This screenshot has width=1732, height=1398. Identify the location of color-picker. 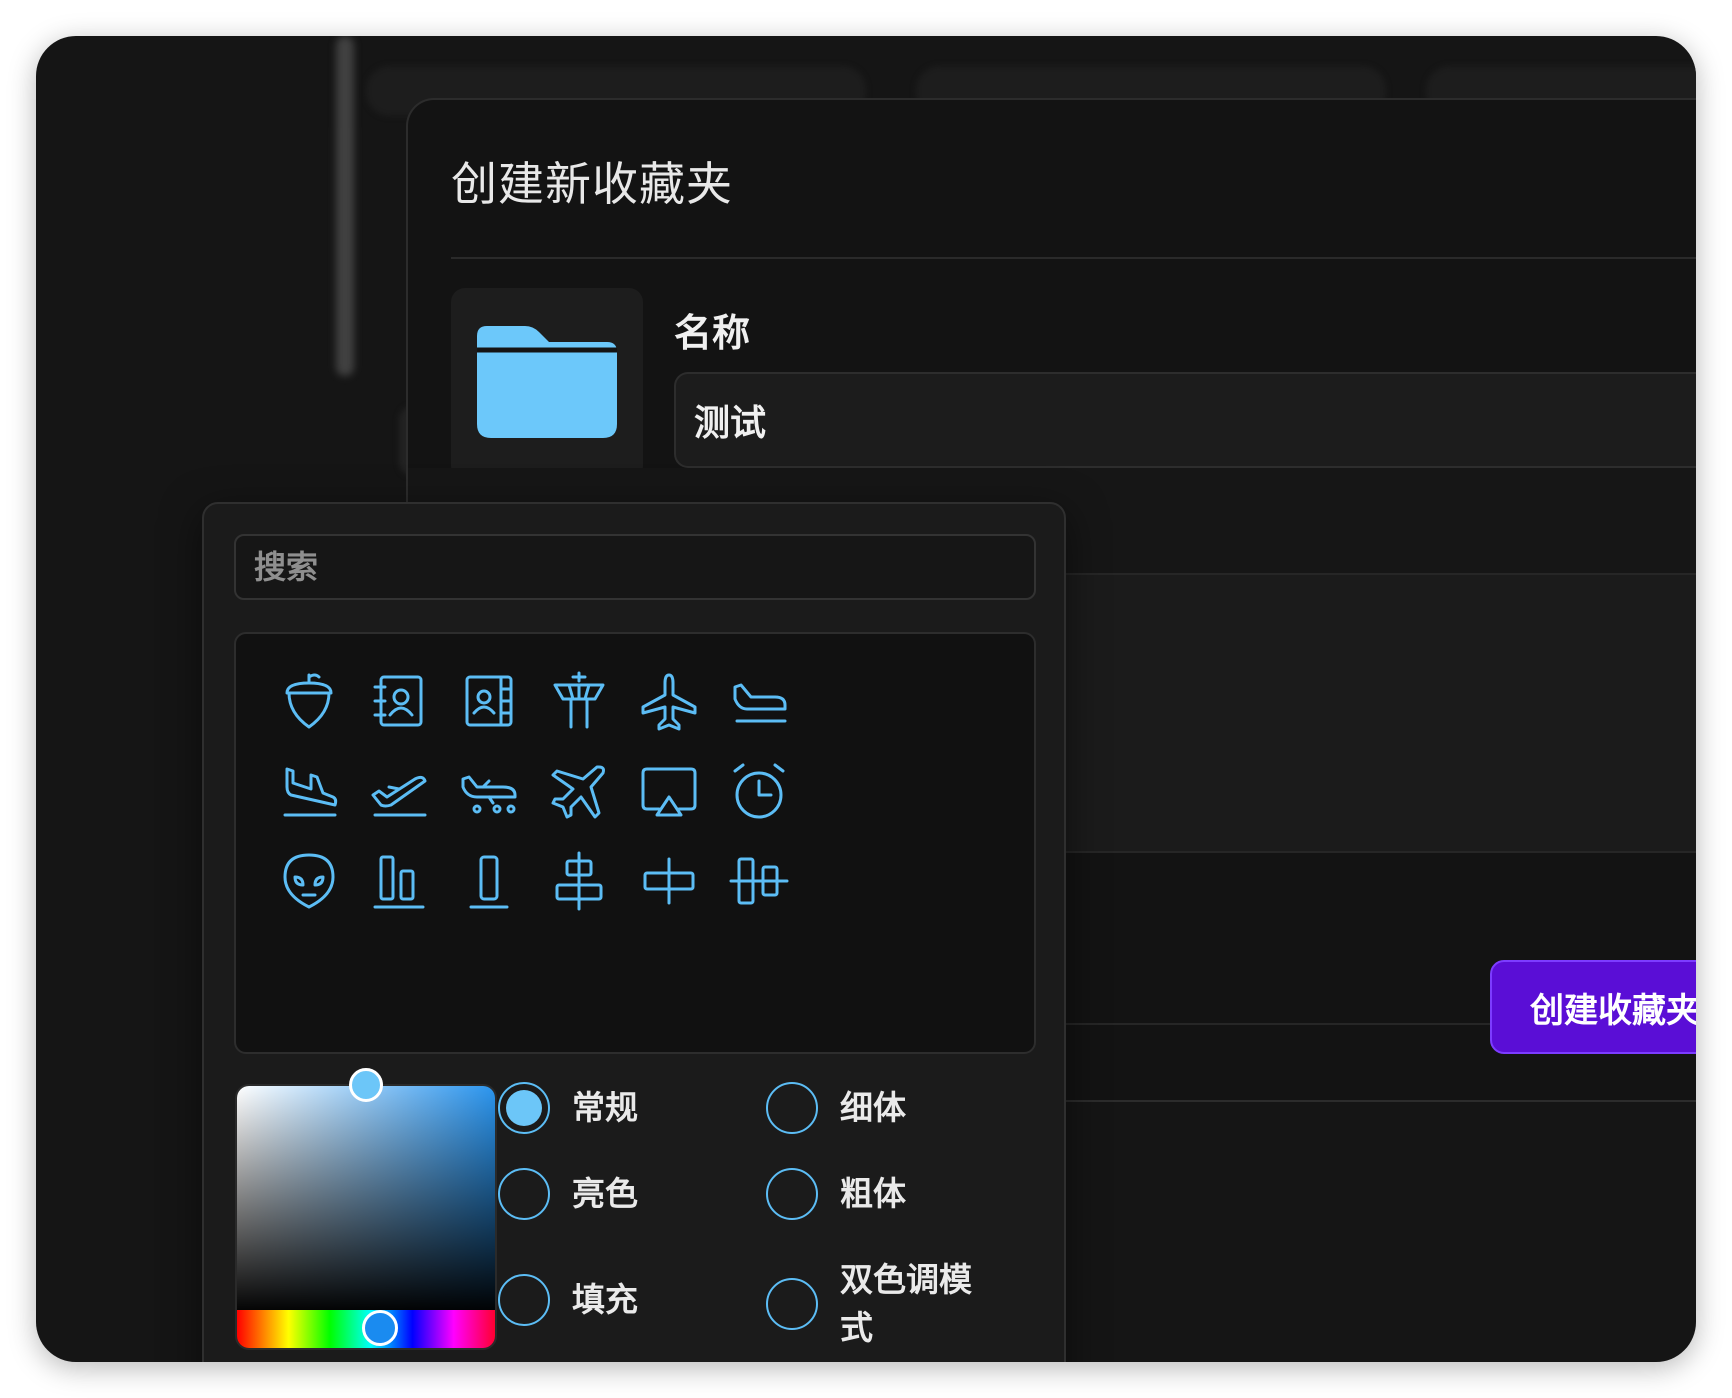
(366, 1217).